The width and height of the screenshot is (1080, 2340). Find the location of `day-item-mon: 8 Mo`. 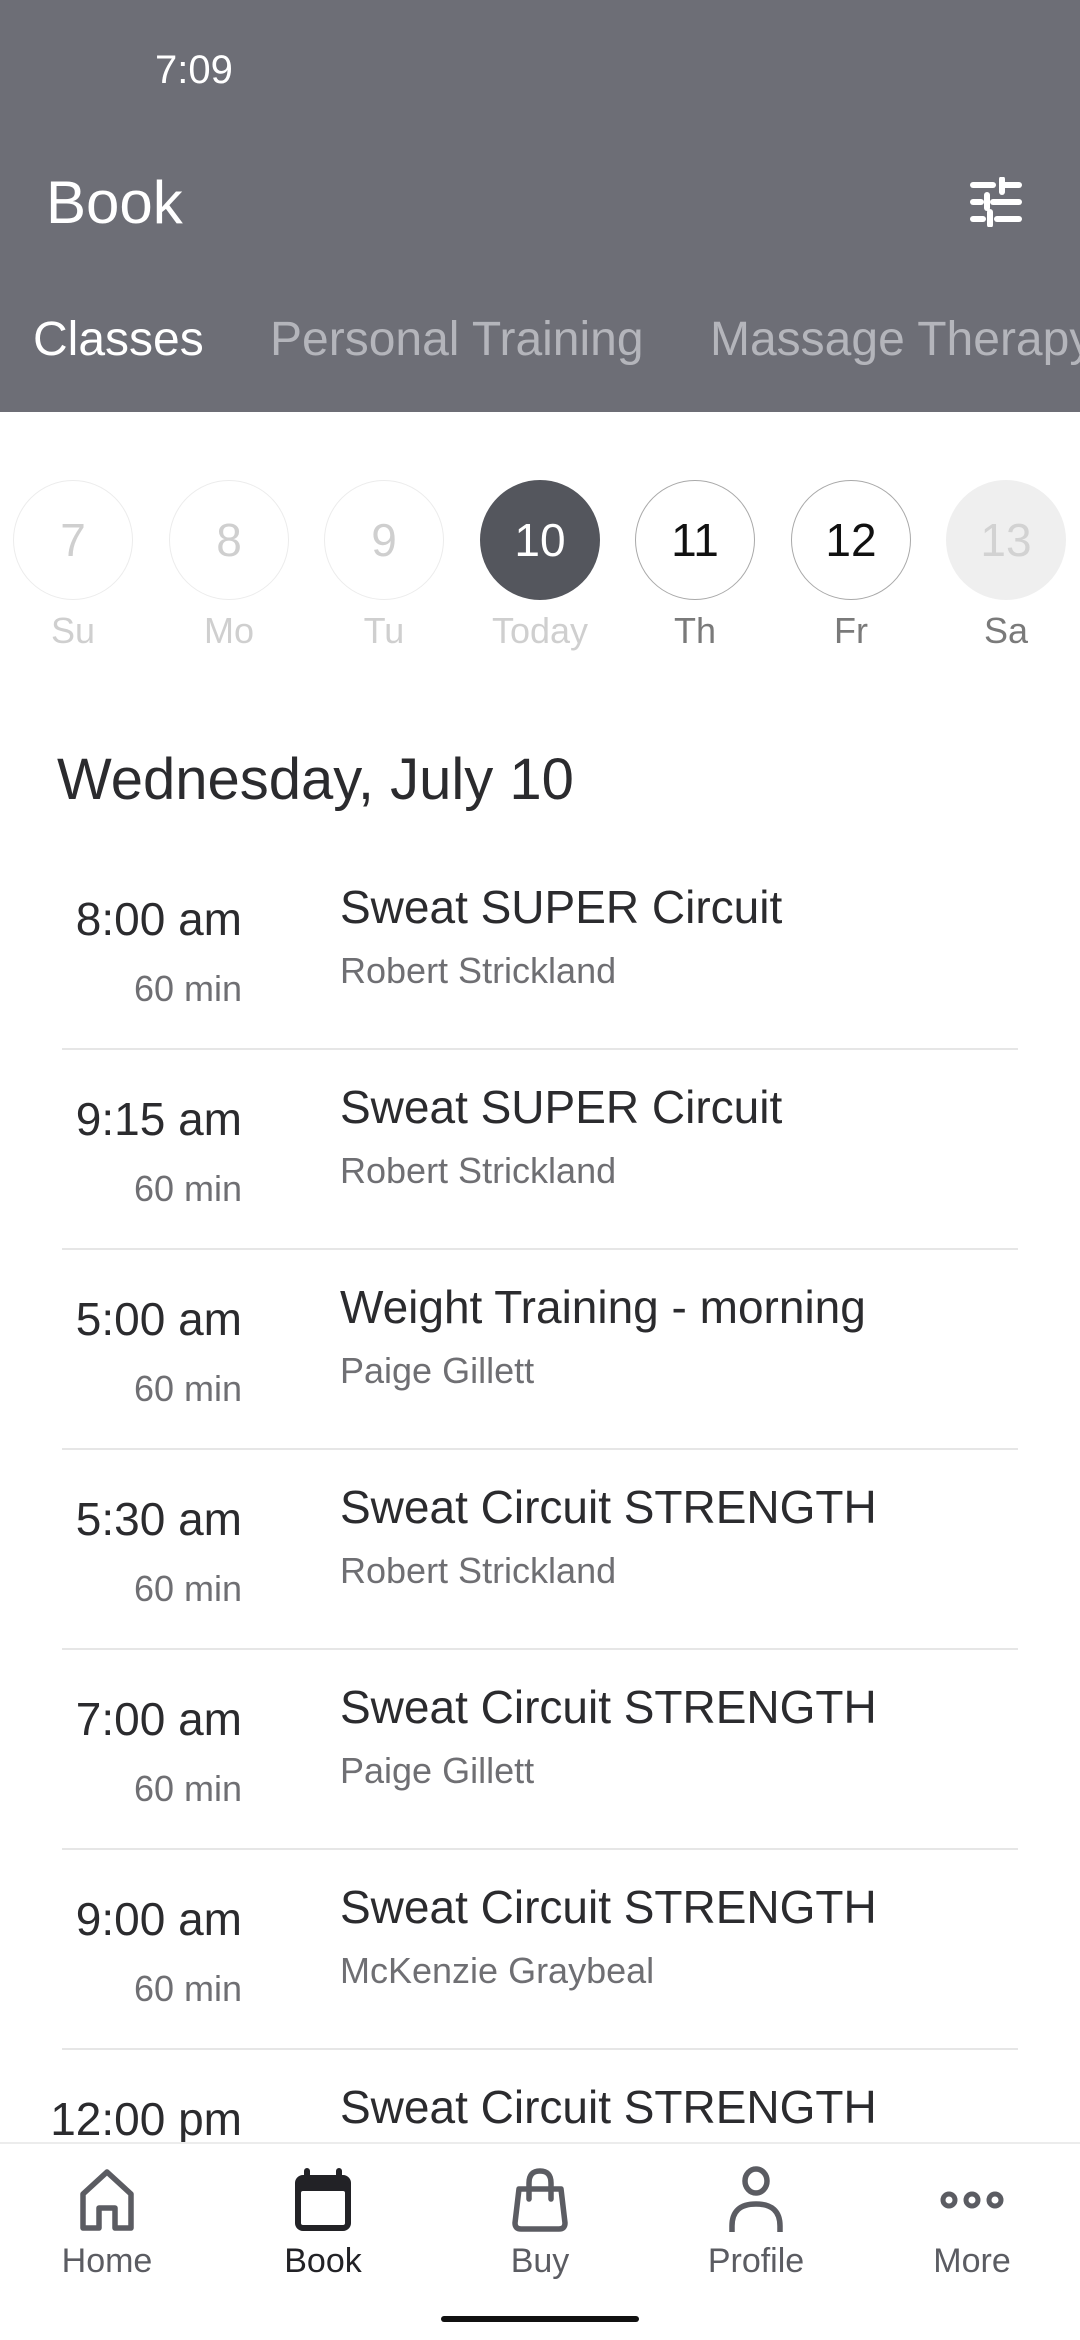

day-item-mon: 8 Mo is located at coordinates (229, 570).